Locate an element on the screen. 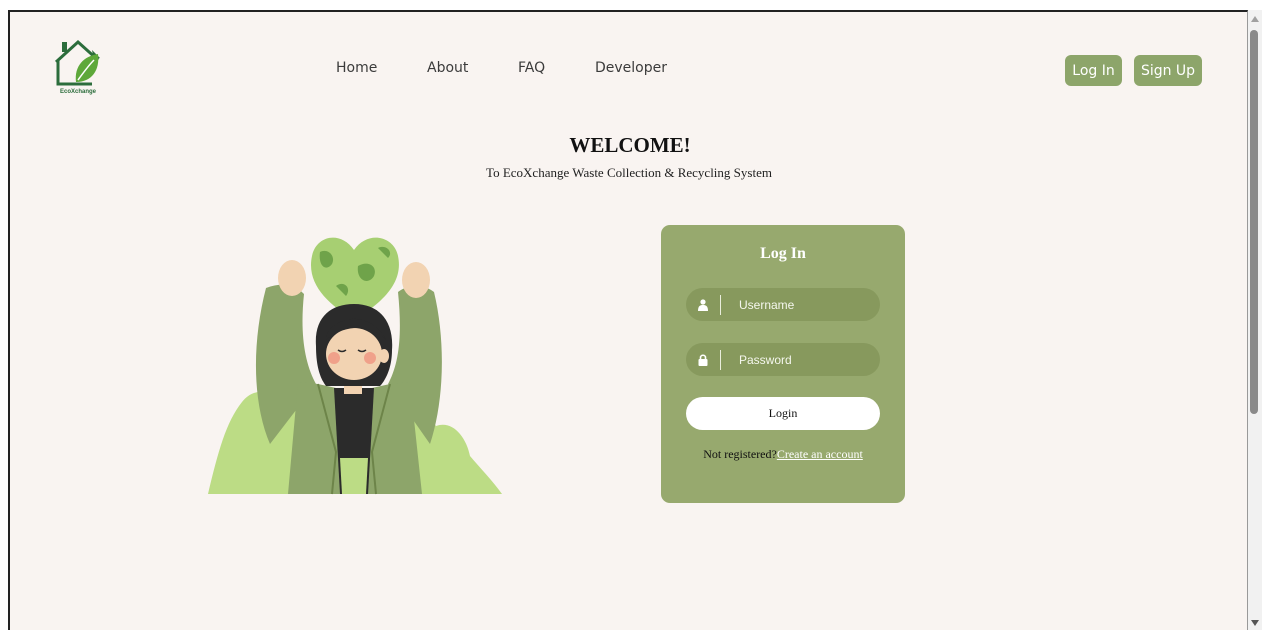 The height and width of the screenshot is (630, 1266). scroll-up-arrow-icon is located at coordinates (1255, 19).